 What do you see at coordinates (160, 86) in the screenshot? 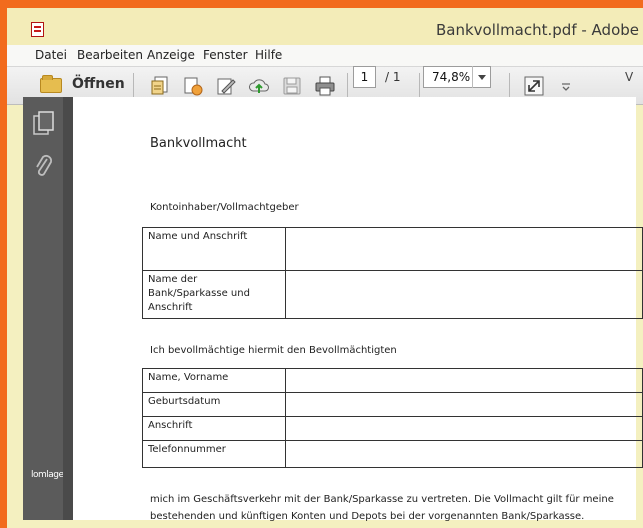
I see `create-pdf-icon` at bounding box center [160, 86].